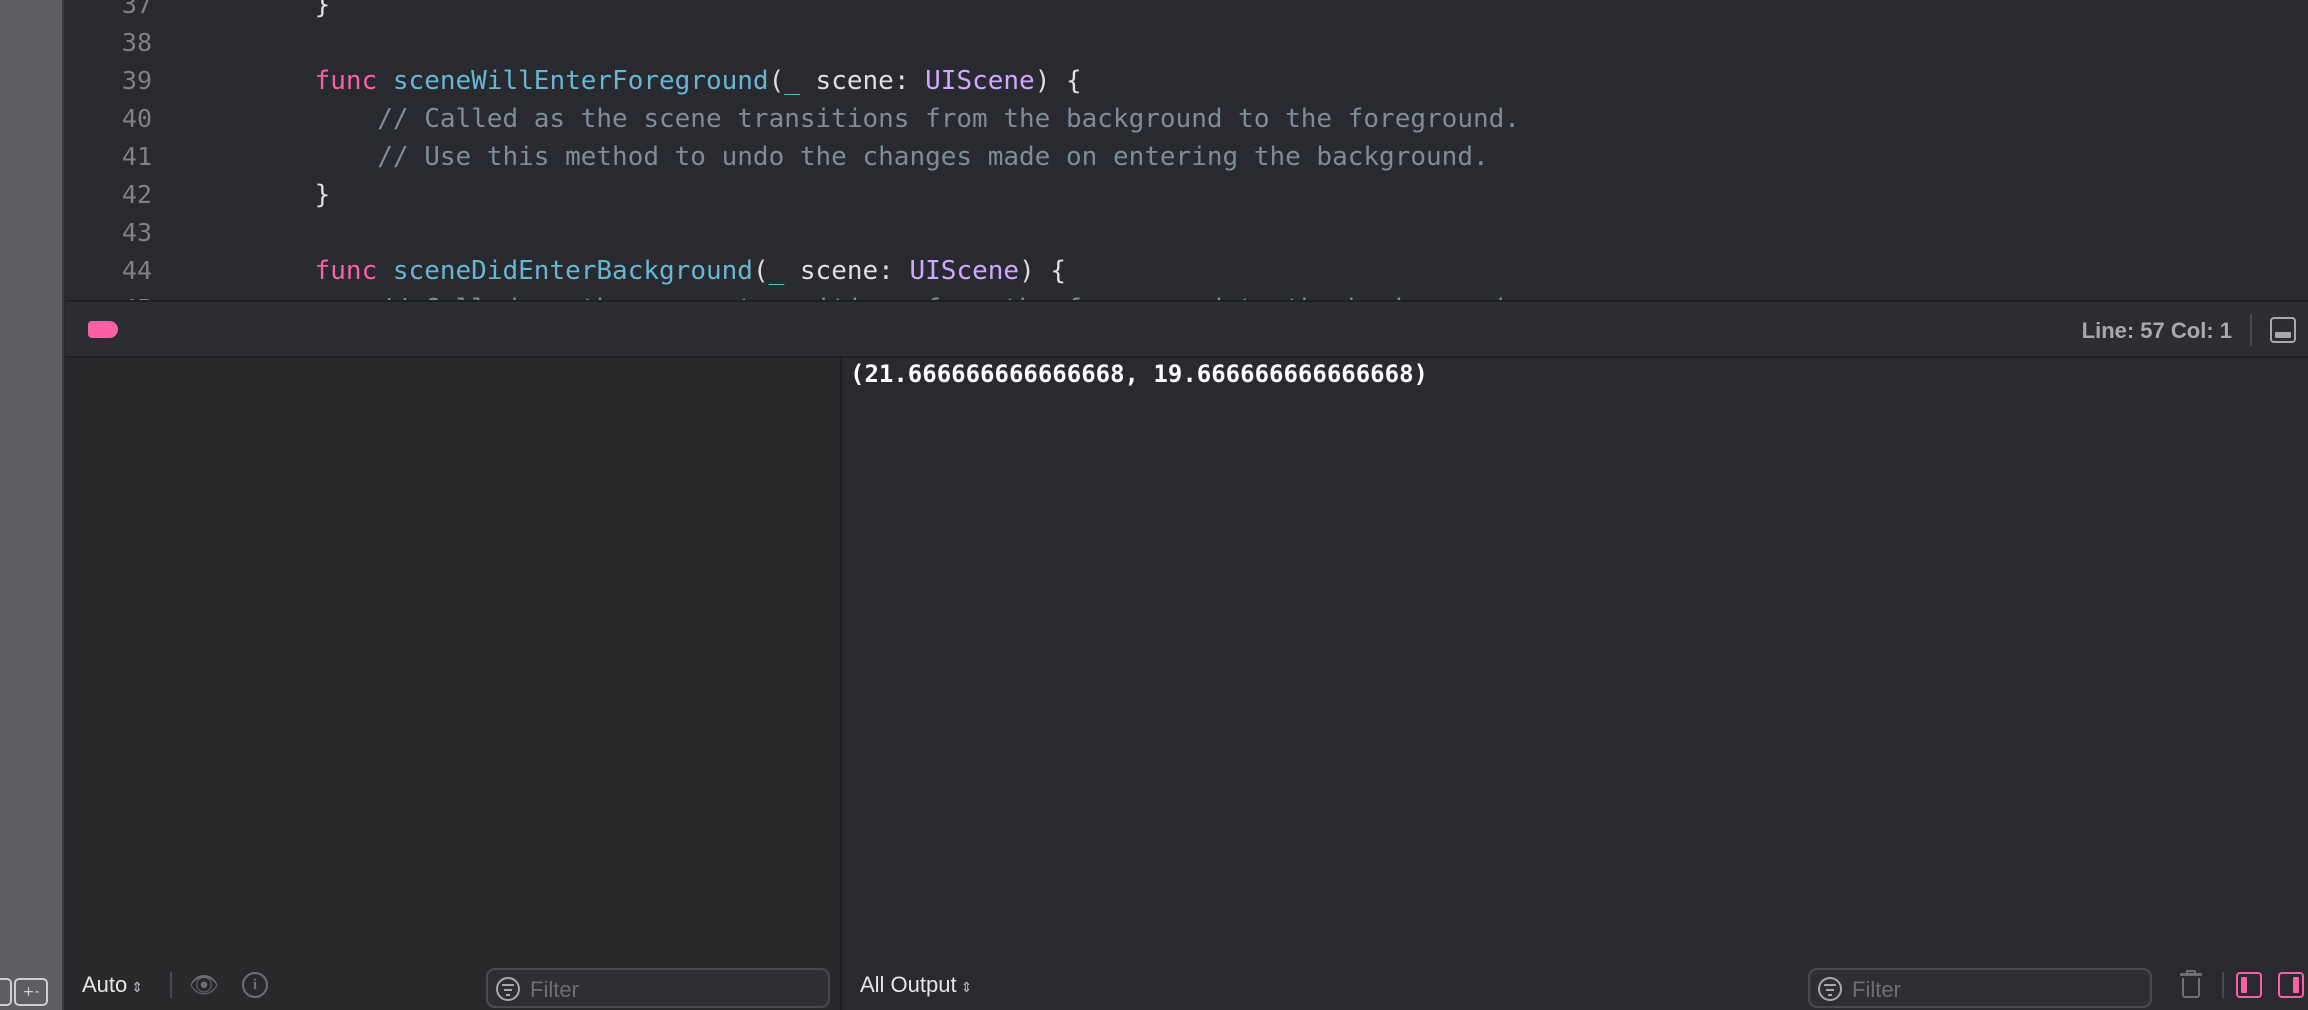  Describe the element at coordinates (136, 194) in the screenshot. I see `line-number: 42` at that location.